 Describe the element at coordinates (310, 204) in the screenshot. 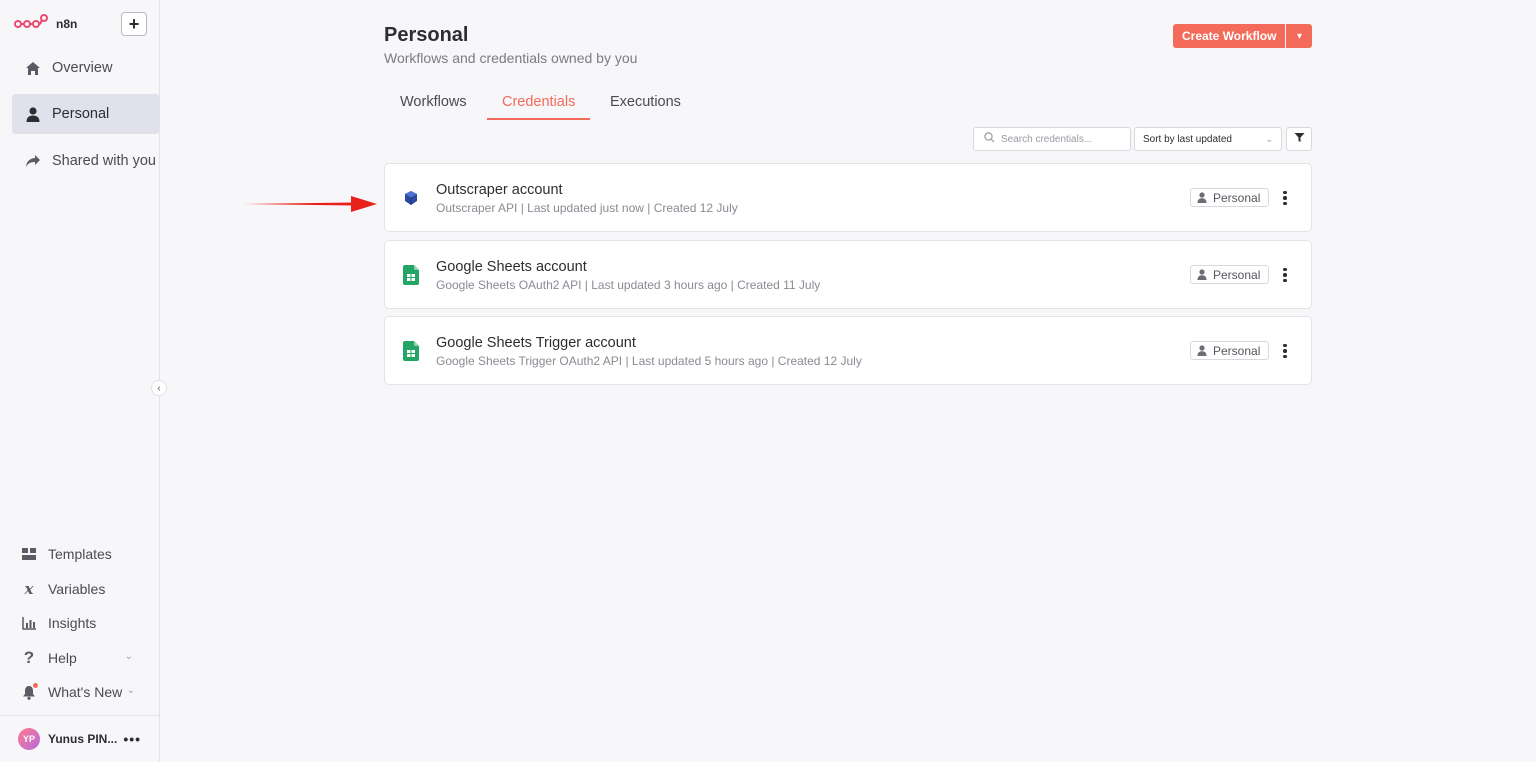

I see `red-arrow-annotation` at that location.